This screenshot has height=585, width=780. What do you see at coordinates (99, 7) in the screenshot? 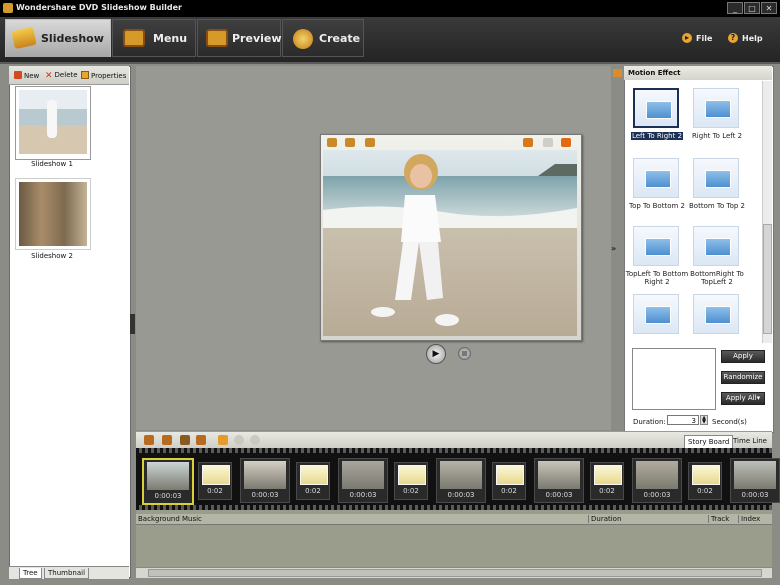
I see `window-title: Wondershare DVD Slideshow Builder` at bounding box center [99, 7].